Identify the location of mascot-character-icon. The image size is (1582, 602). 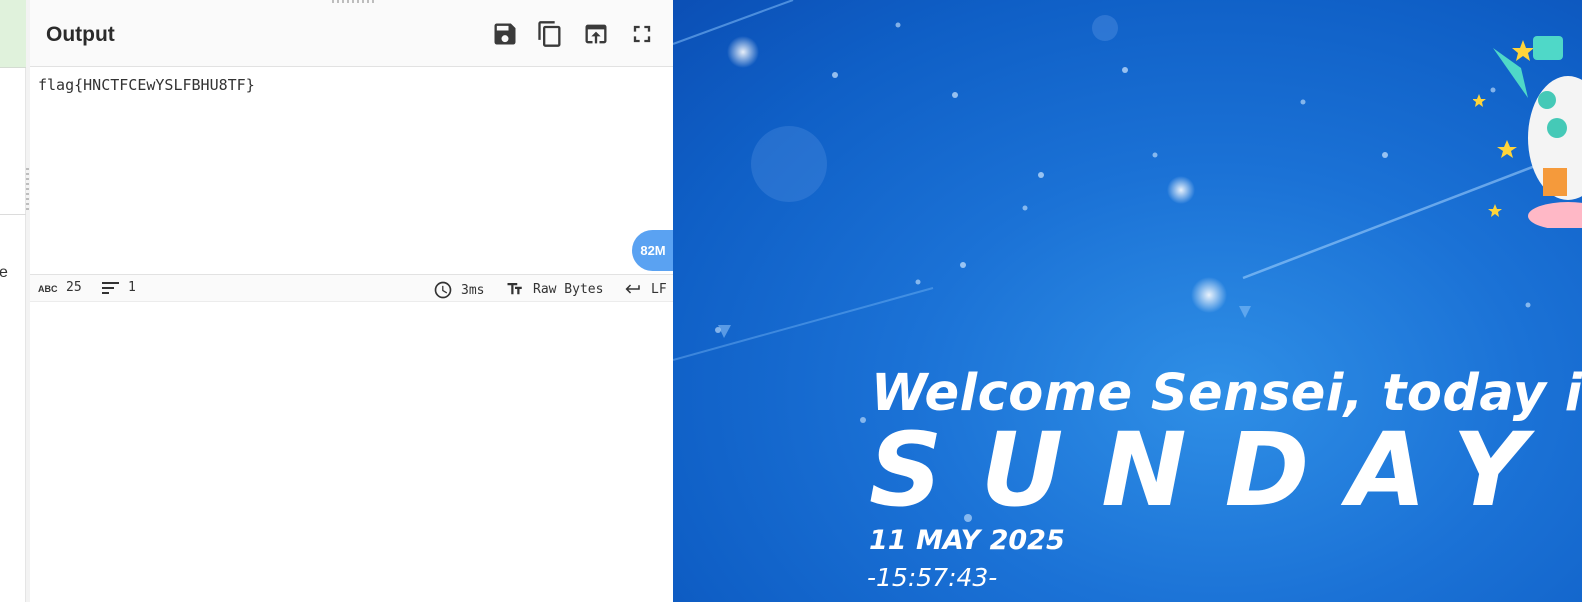
(1527, 132).